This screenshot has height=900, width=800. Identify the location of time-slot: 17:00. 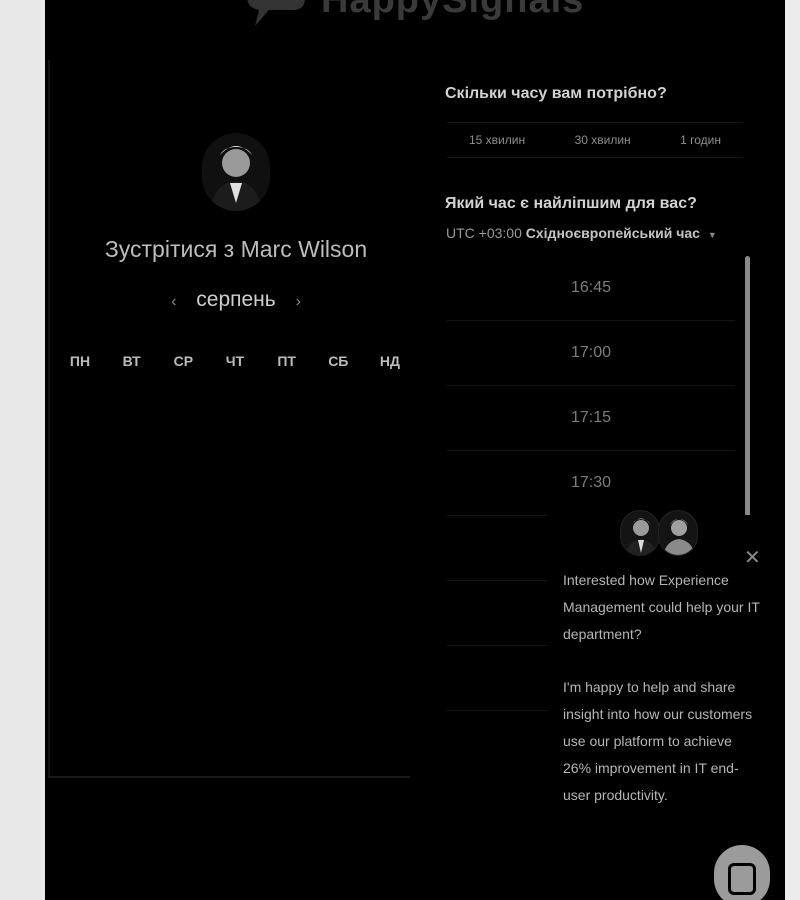
(591, 353).